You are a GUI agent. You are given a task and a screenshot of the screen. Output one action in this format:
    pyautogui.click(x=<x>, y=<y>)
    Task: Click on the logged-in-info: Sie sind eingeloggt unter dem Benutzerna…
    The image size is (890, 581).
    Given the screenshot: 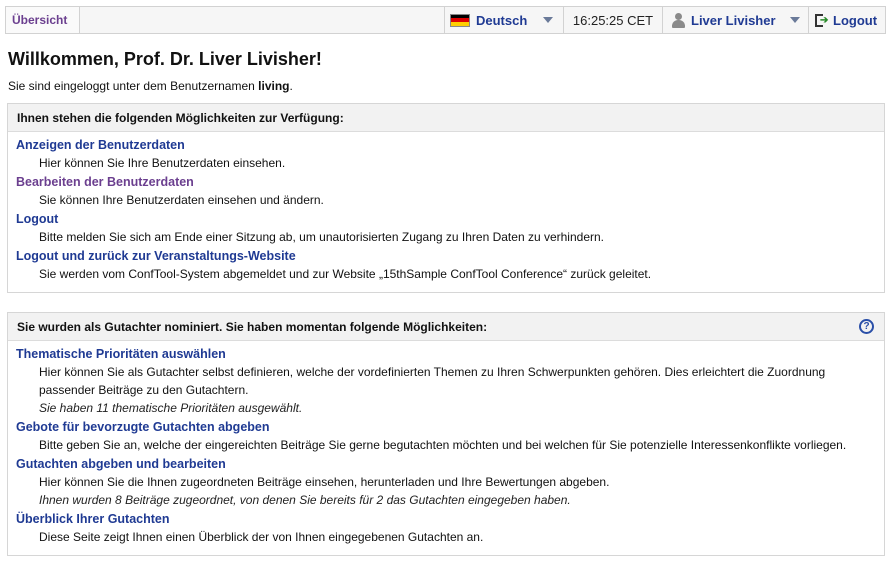 What is the action you would take?
    pyautogui.click(x=150, y=86)
    